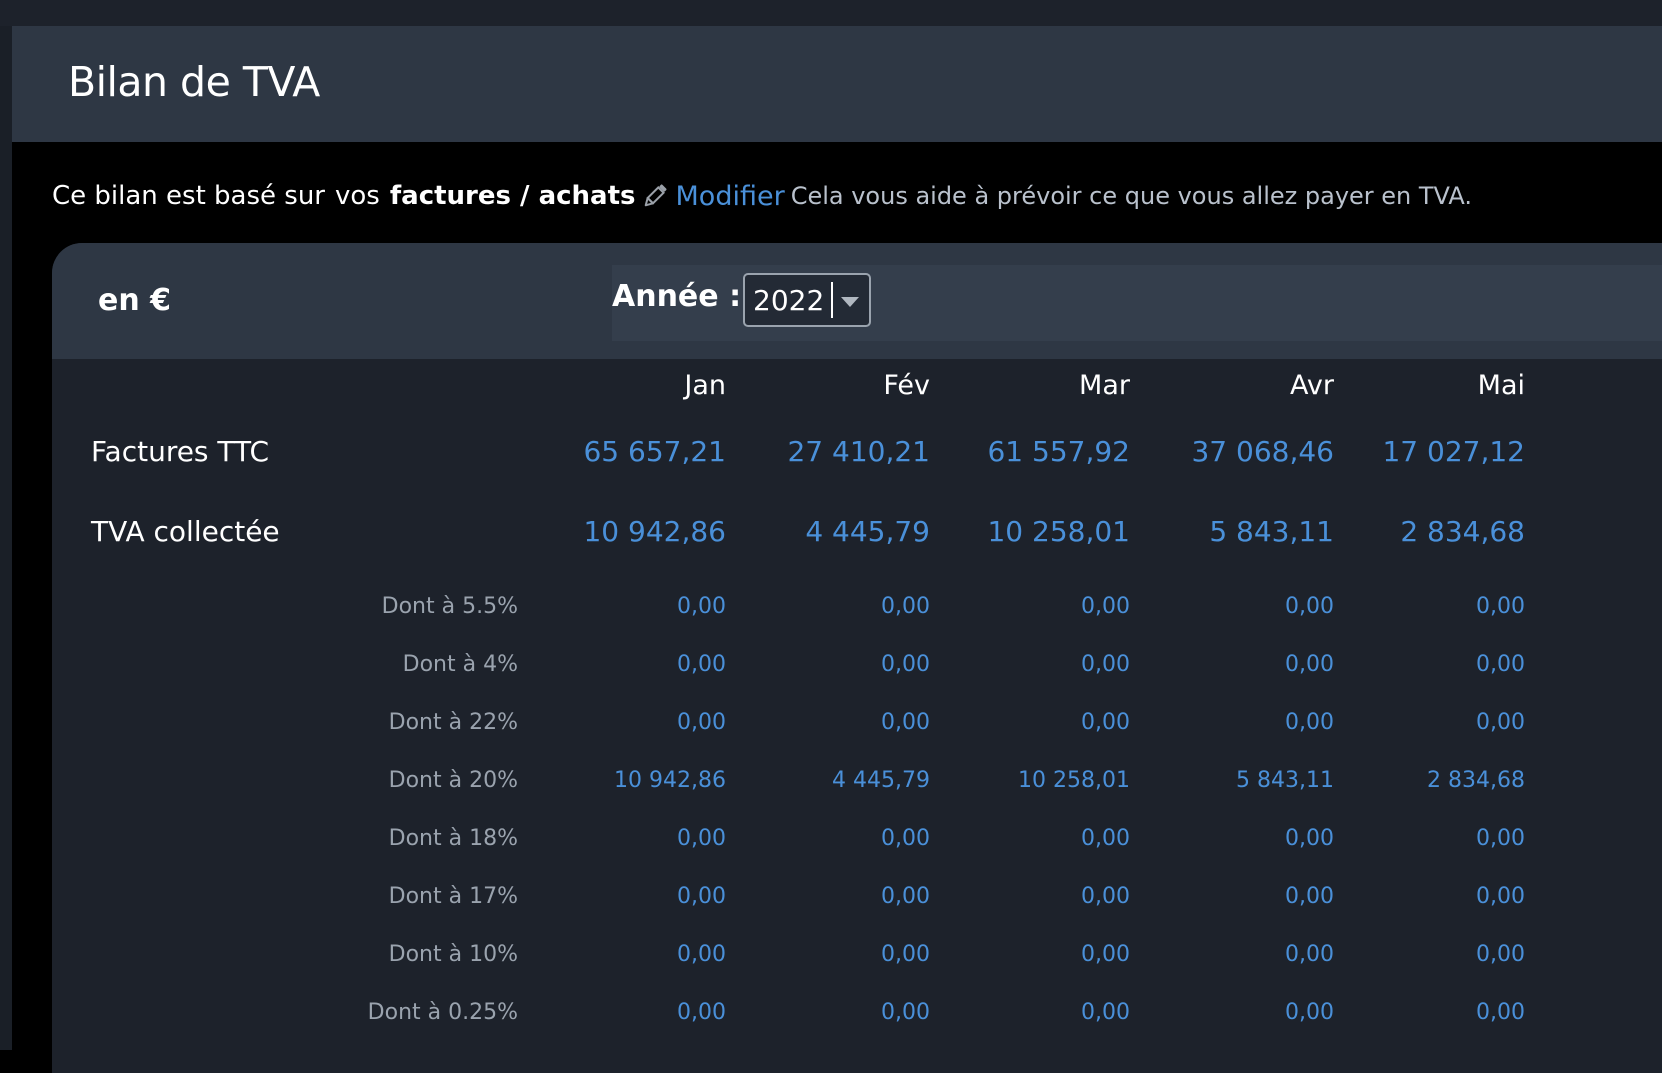  I want to click on chevron-down-icon, so click(850, 302).